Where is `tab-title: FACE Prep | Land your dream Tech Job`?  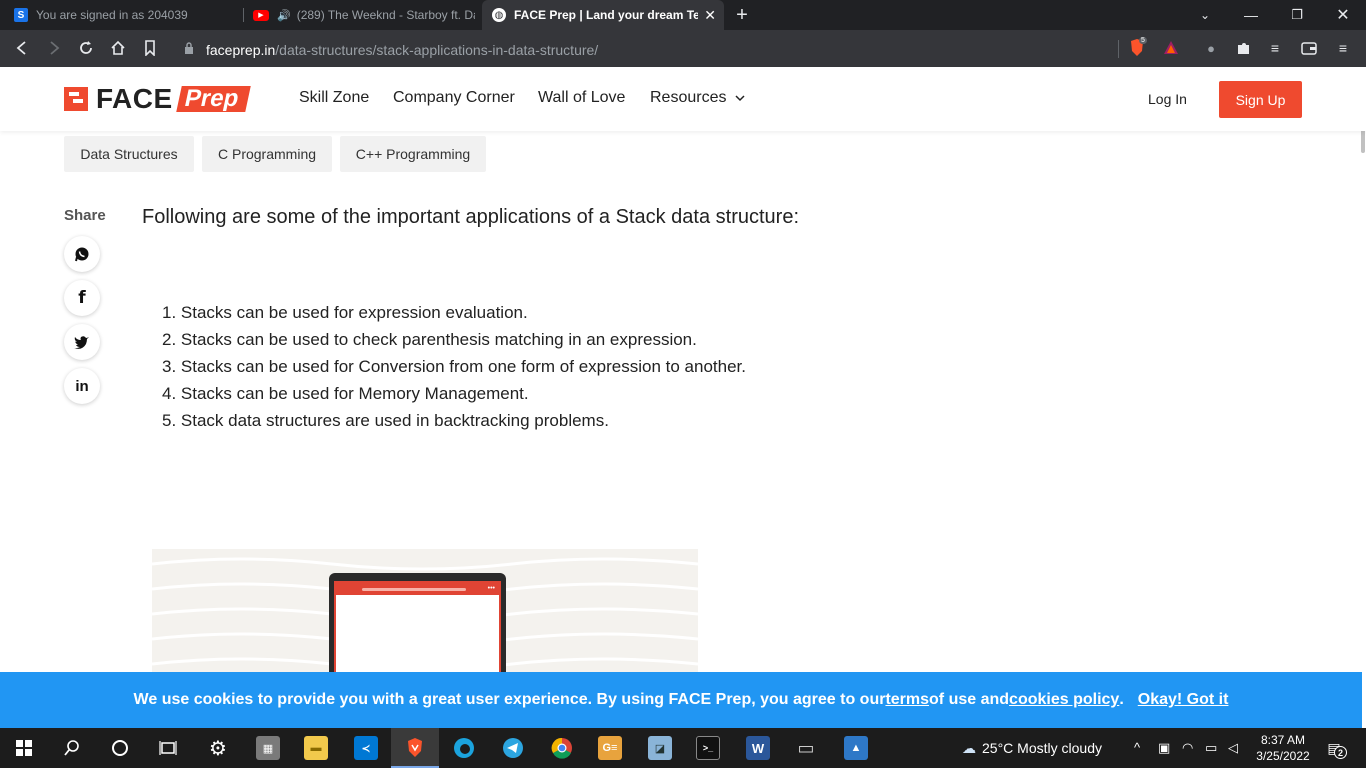 tab-title: FACE Prep | Land your dream Tech Job is located at coordinates (606, 15).